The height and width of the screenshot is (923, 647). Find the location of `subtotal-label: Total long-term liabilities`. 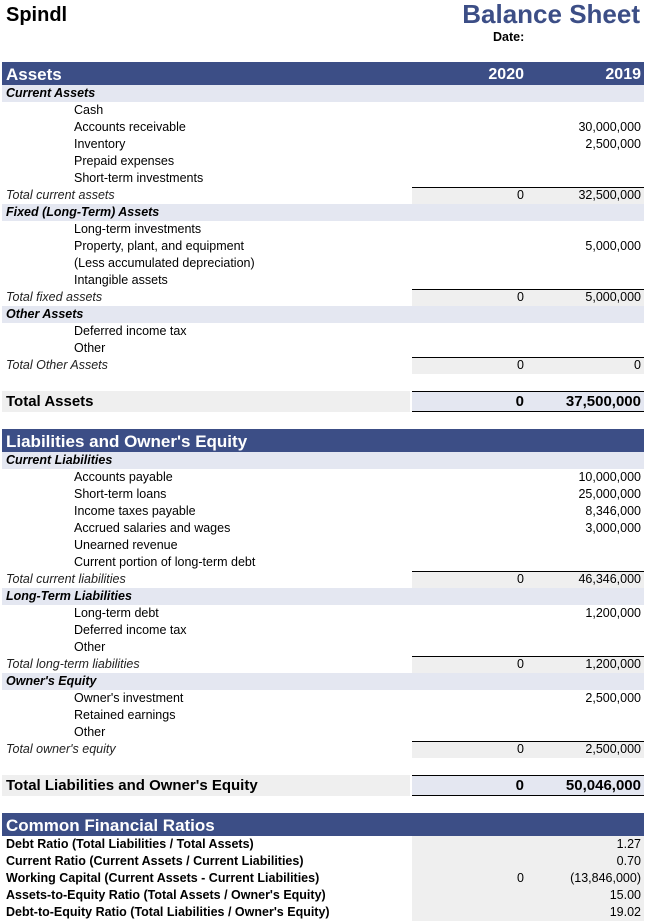

subtotal-label: Total long-term liabilities is located at coordinates (73, 664).